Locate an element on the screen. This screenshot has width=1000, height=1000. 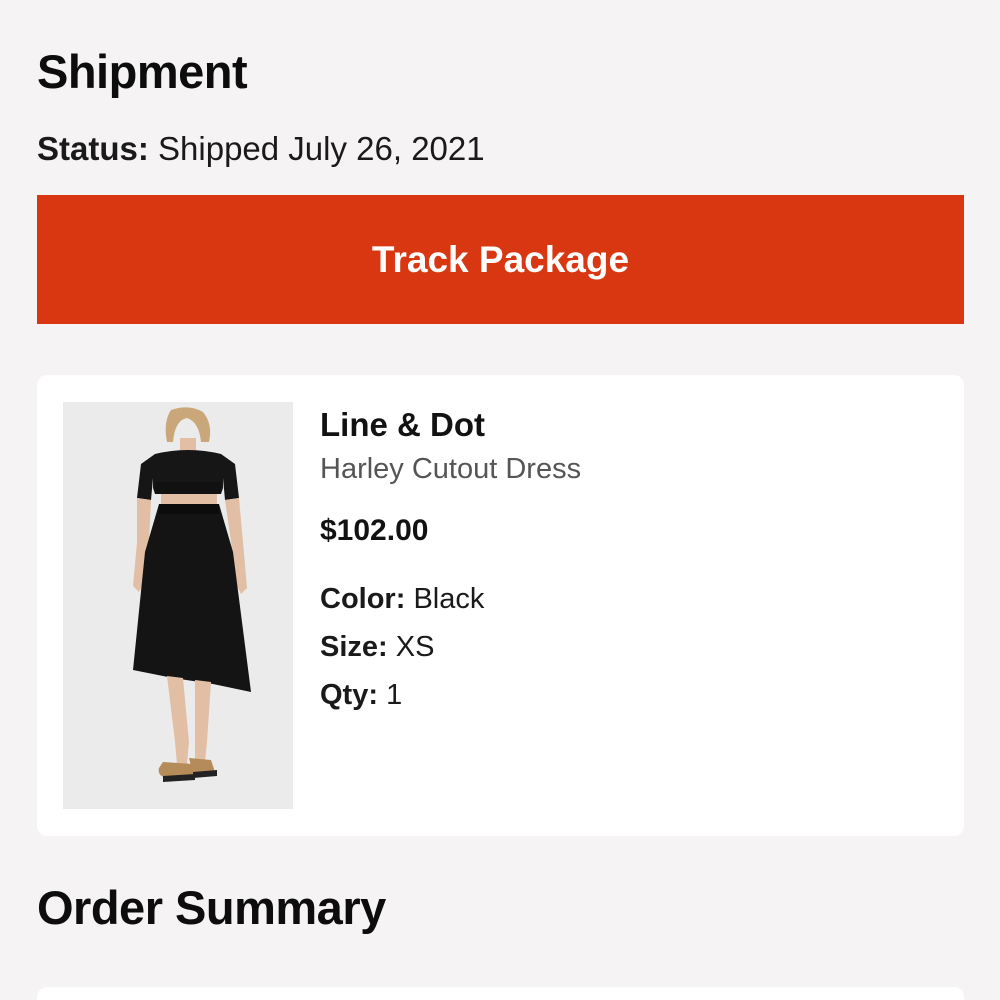
shipment-title: Shipment is located at coordinates (142, 71).